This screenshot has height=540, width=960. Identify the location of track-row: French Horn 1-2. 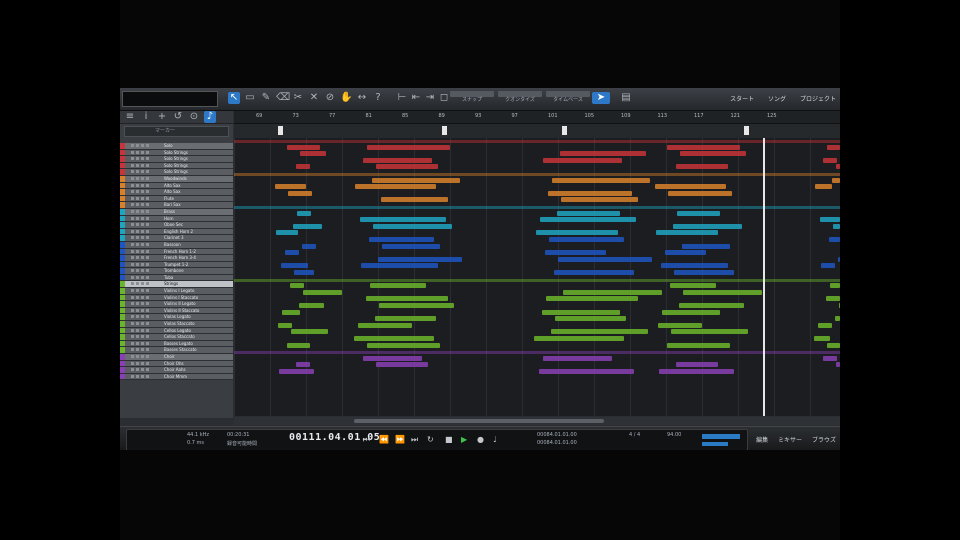
(176, 252).